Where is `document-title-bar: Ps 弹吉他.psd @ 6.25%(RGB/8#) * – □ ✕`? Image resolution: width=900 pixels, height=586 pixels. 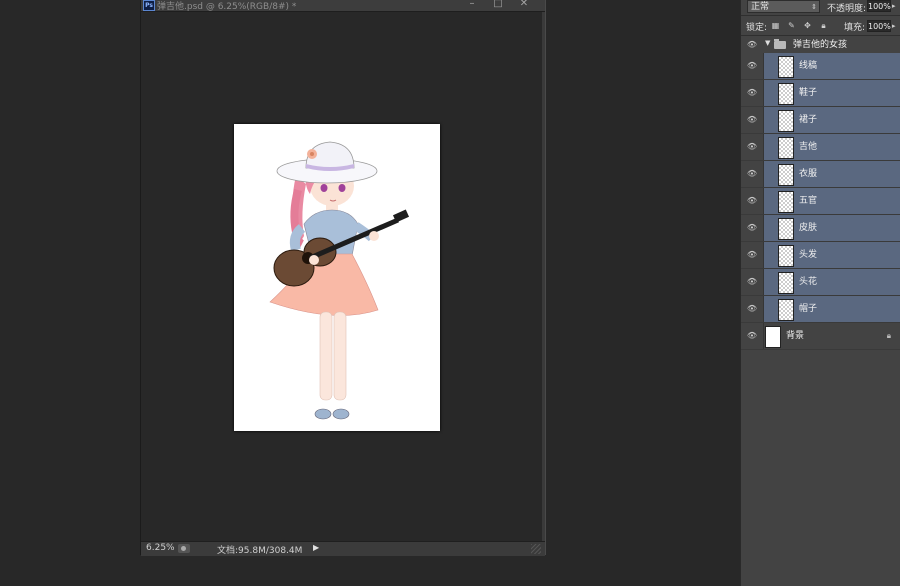
document-title-bar: Ps 弹吉他.psd @ 6.25%(RGB/8#) * – □ ✕ is located at coordinates (343, 6).